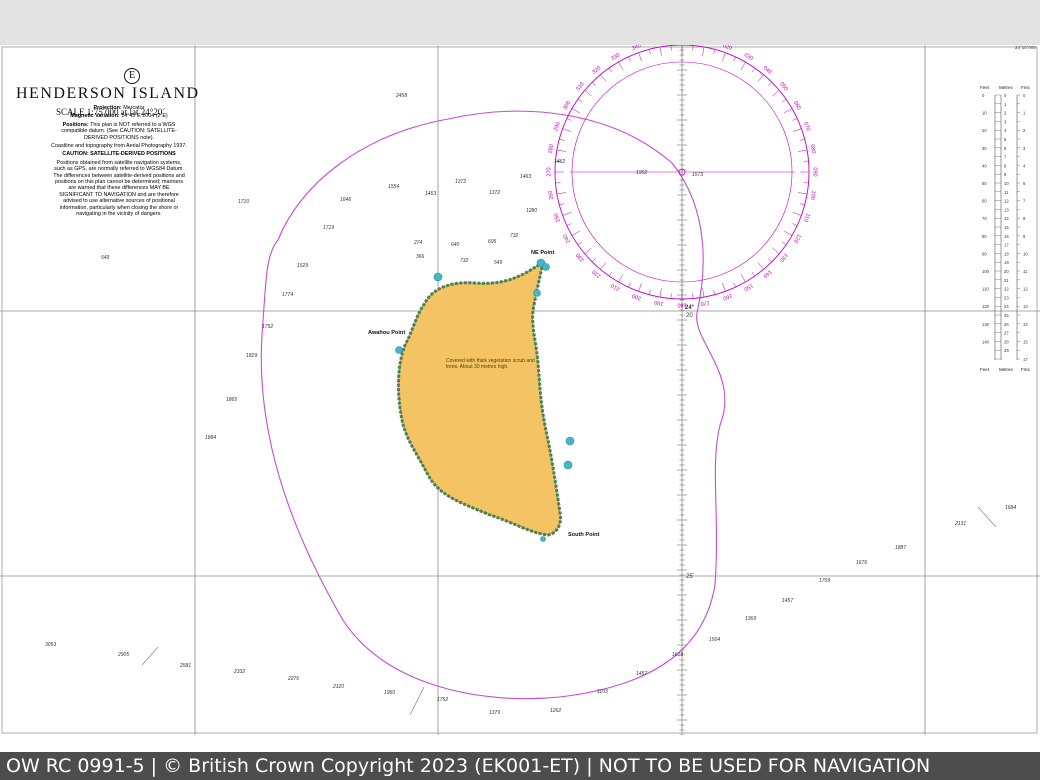 The width and height of the screenshot is (1040, 780). I want to click on sounding-value: 695, so click(492, 242).